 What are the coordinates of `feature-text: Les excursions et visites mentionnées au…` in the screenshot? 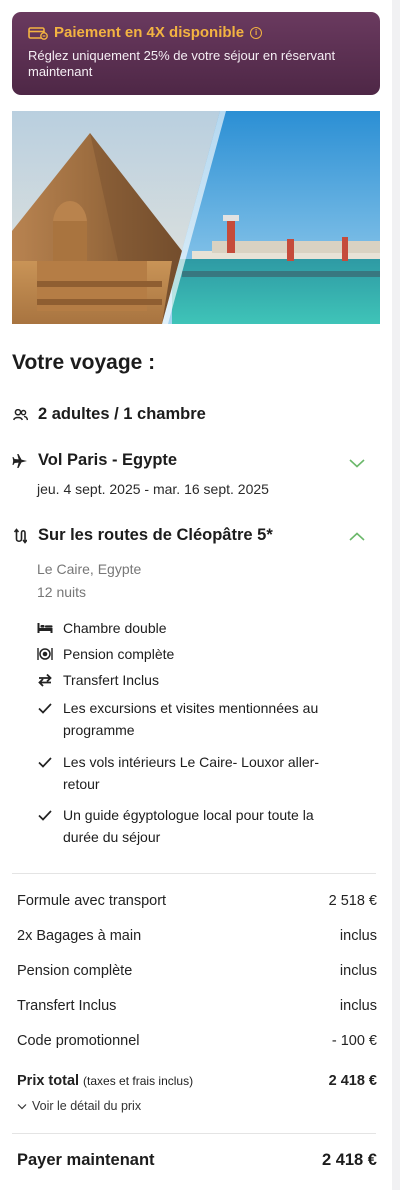 It's located at (191, 719).